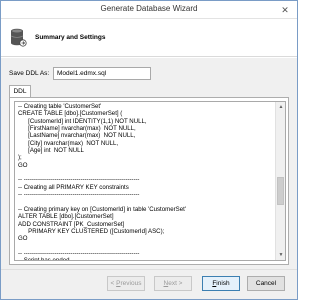  What do you see at coordinates (68, 143) in the screenshot?
I see `ddl-line: [City] nvarchar(max) NOT NULL,` at bounding box center [68, 143].